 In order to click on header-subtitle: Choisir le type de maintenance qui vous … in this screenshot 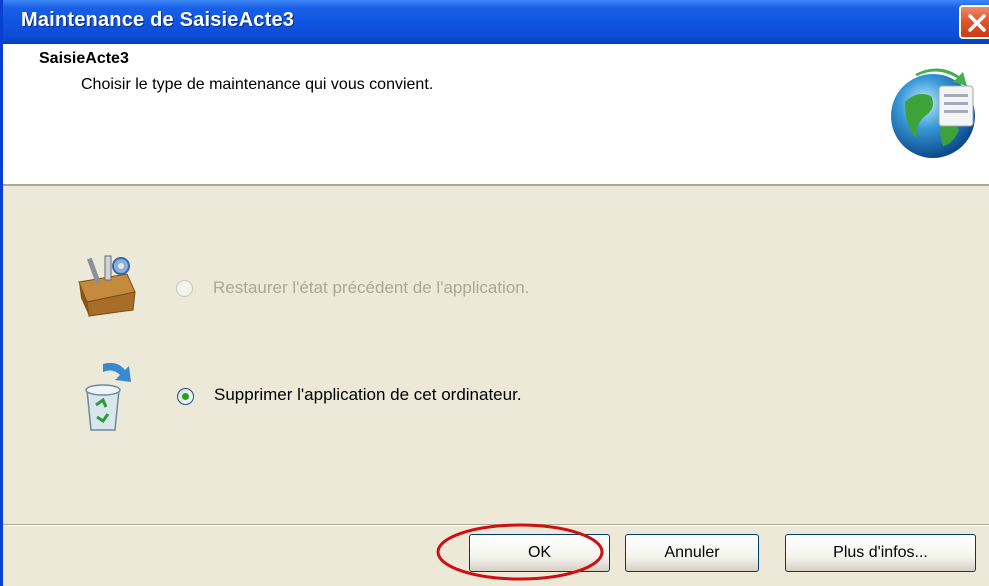, I will do `click(257, 84)`.